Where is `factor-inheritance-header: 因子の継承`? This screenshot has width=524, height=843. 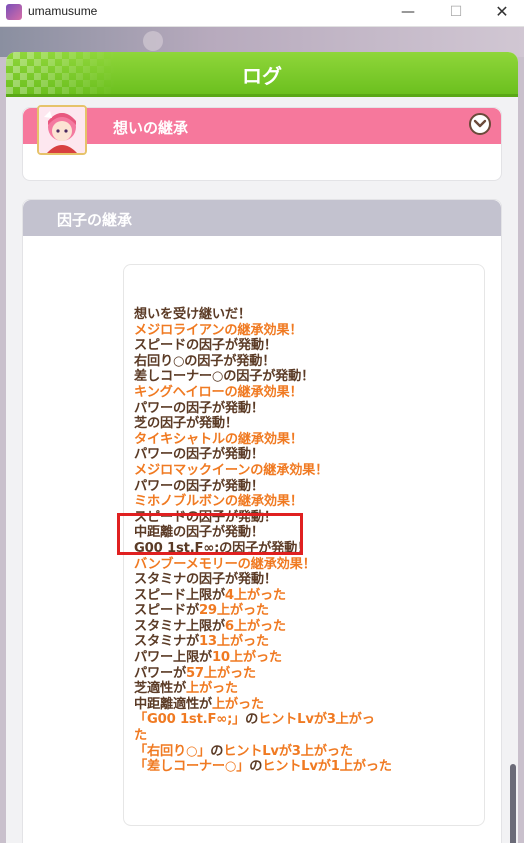 factor-inheritance-header: 因子の継承 is located at coordinates (262, 218).